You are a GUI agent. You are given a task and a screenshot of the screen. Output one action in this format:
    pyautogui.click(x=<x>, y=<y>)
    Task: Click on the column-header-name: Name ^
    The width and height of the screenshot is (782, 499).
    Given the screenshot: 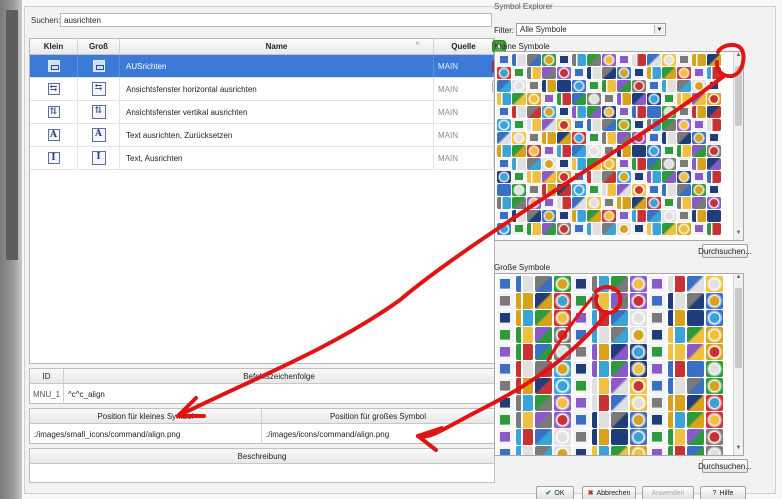 What is the action you would take?
    pyautogui.click(x=277, y=46)
    